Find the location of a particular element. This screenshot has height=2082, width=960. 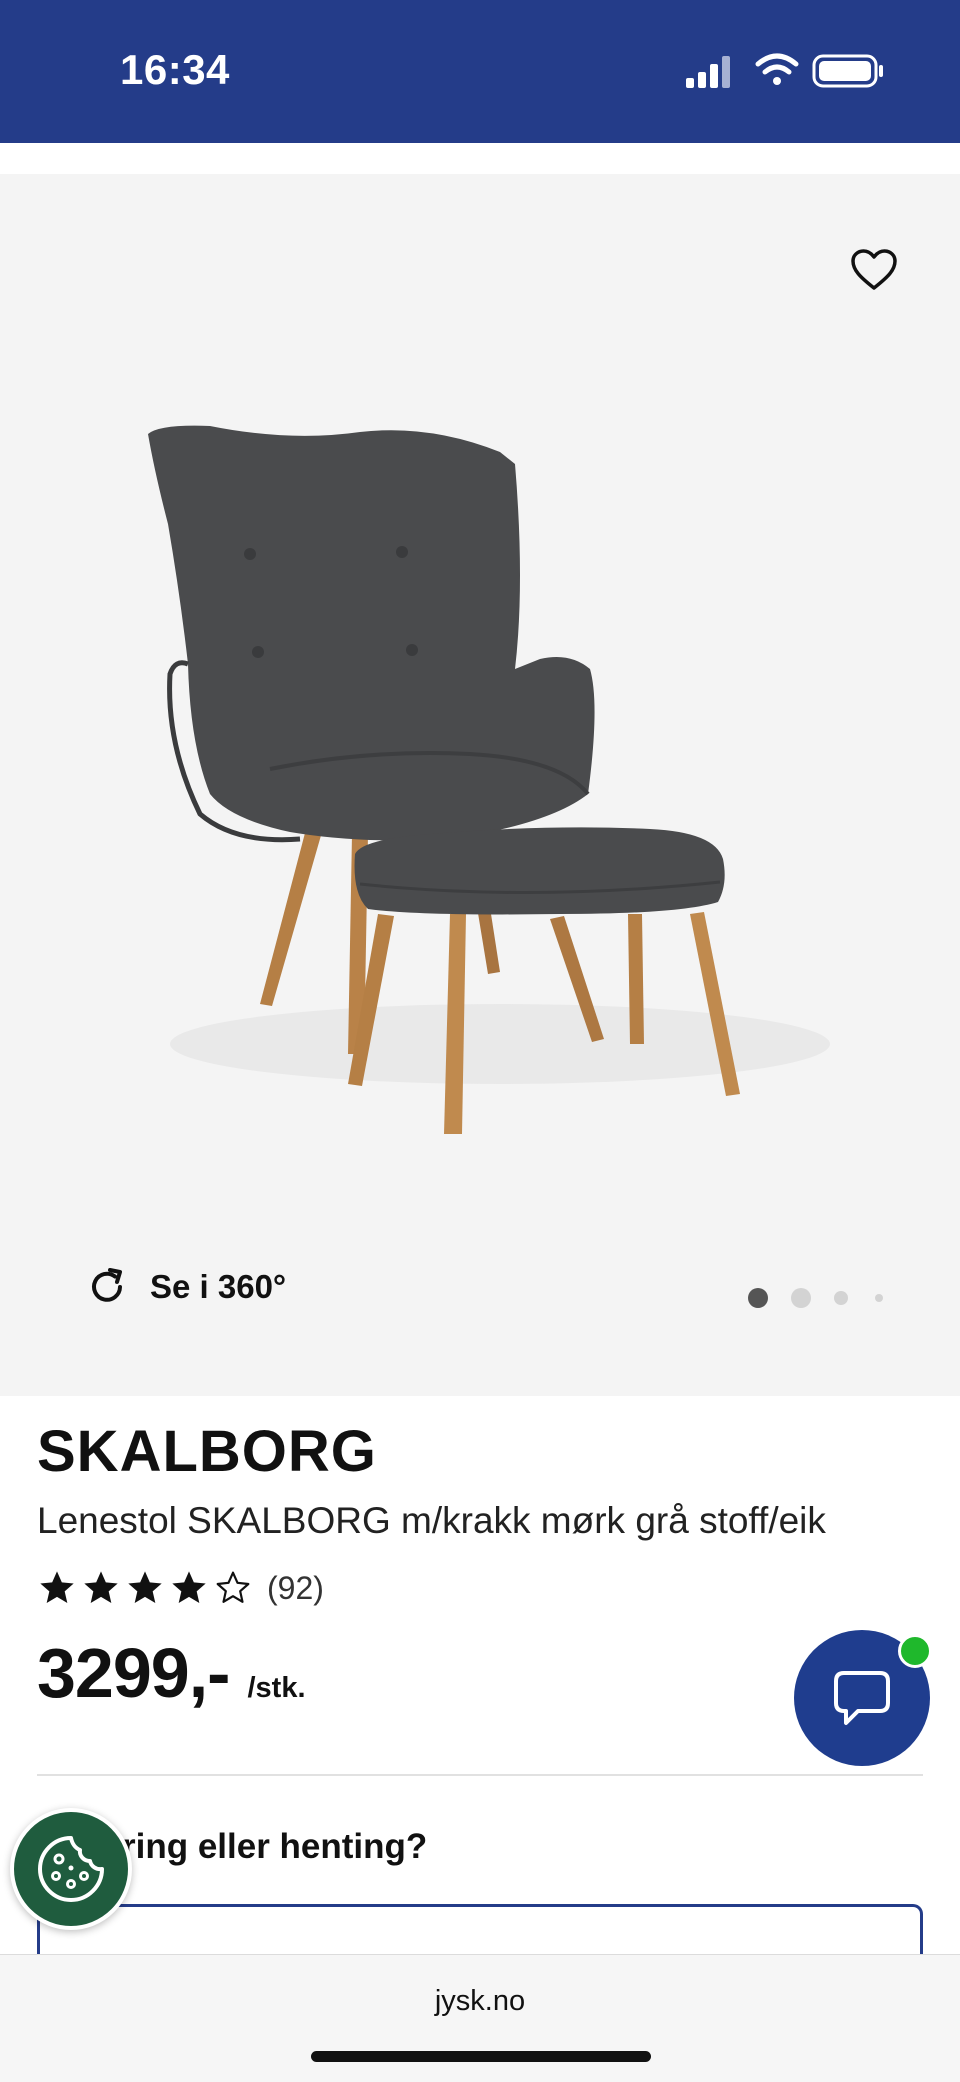

review-count: (92) is located at coordinates (295, 1588).